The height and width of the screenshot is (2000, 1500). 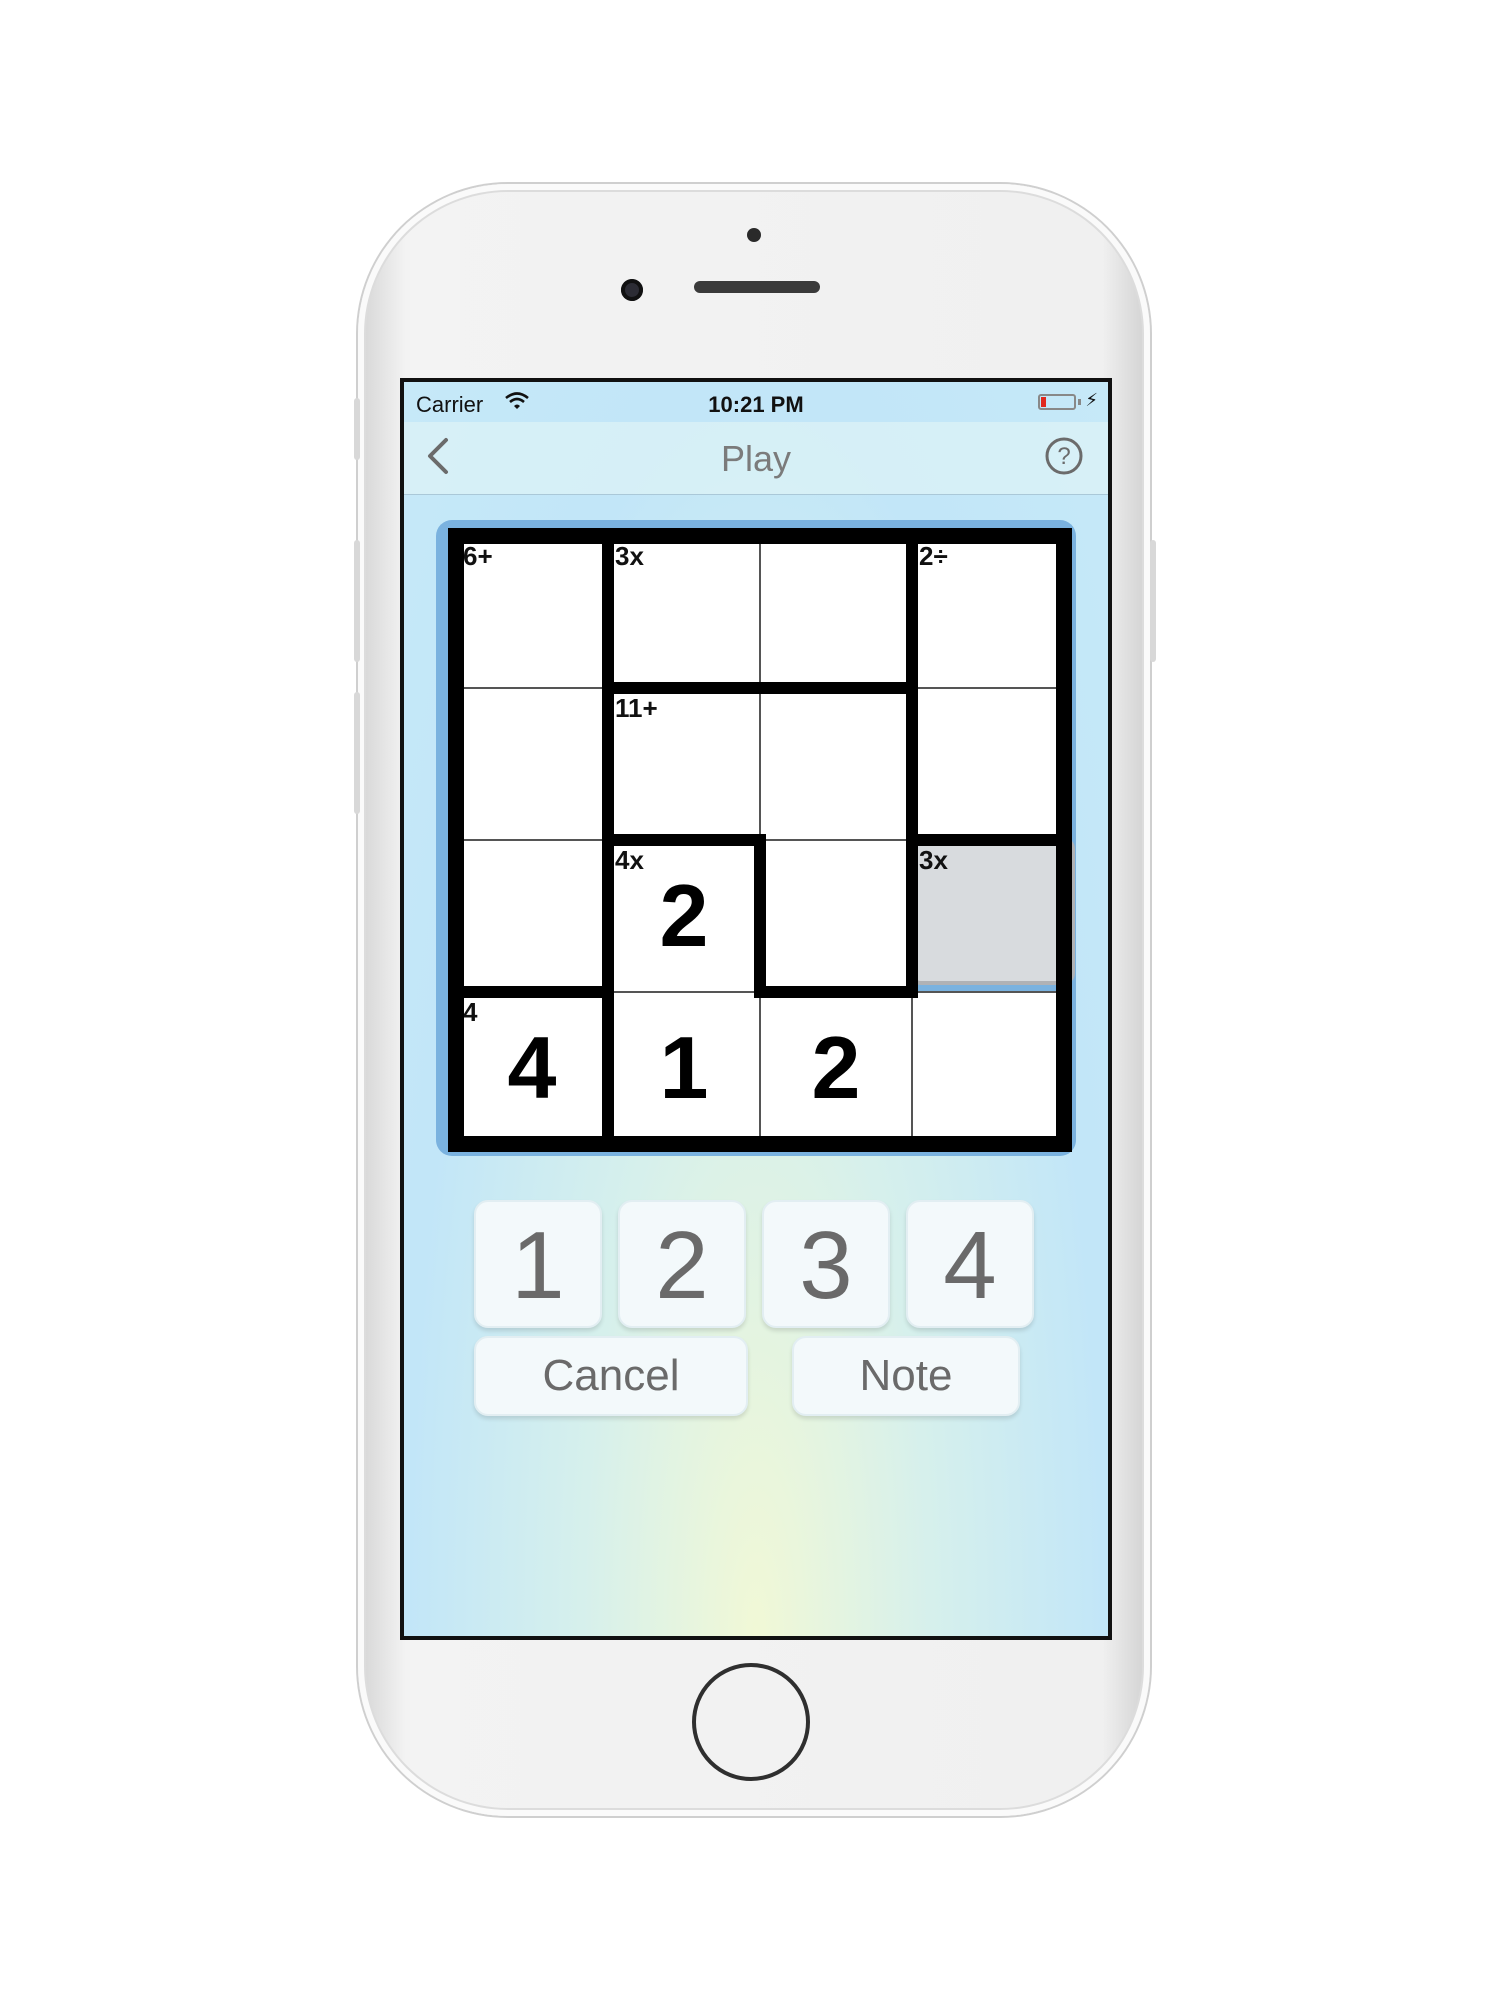 I want to click on question-circle-icon: ?, so click(x=1064, y=456).